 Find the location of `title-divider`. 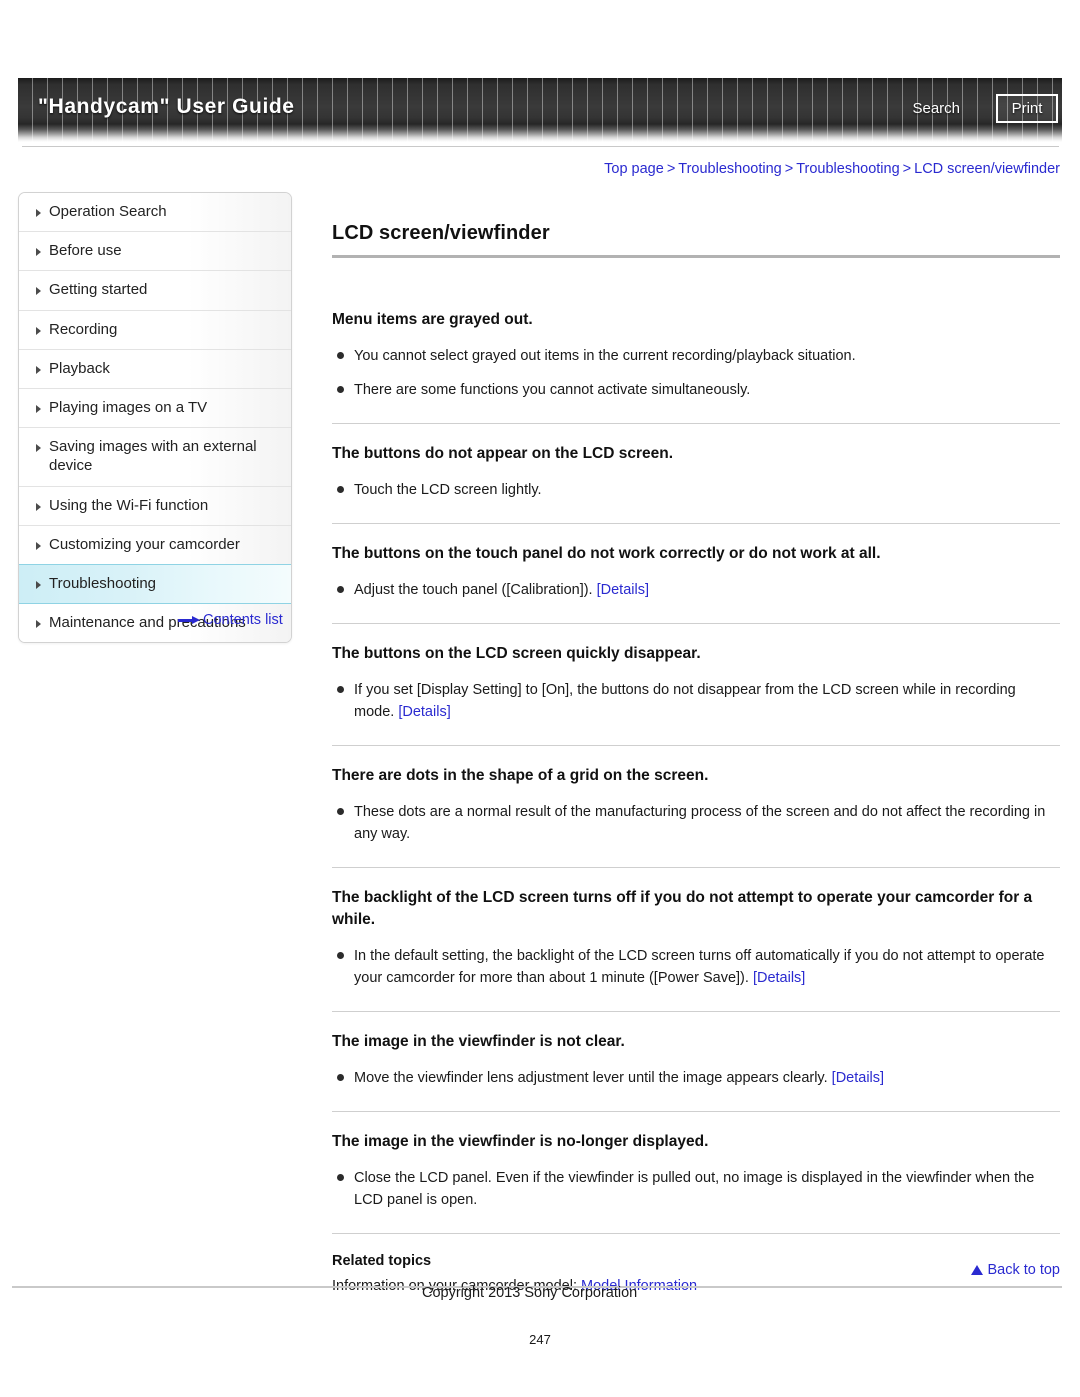

title-divider is located at coordinates (696, 256).